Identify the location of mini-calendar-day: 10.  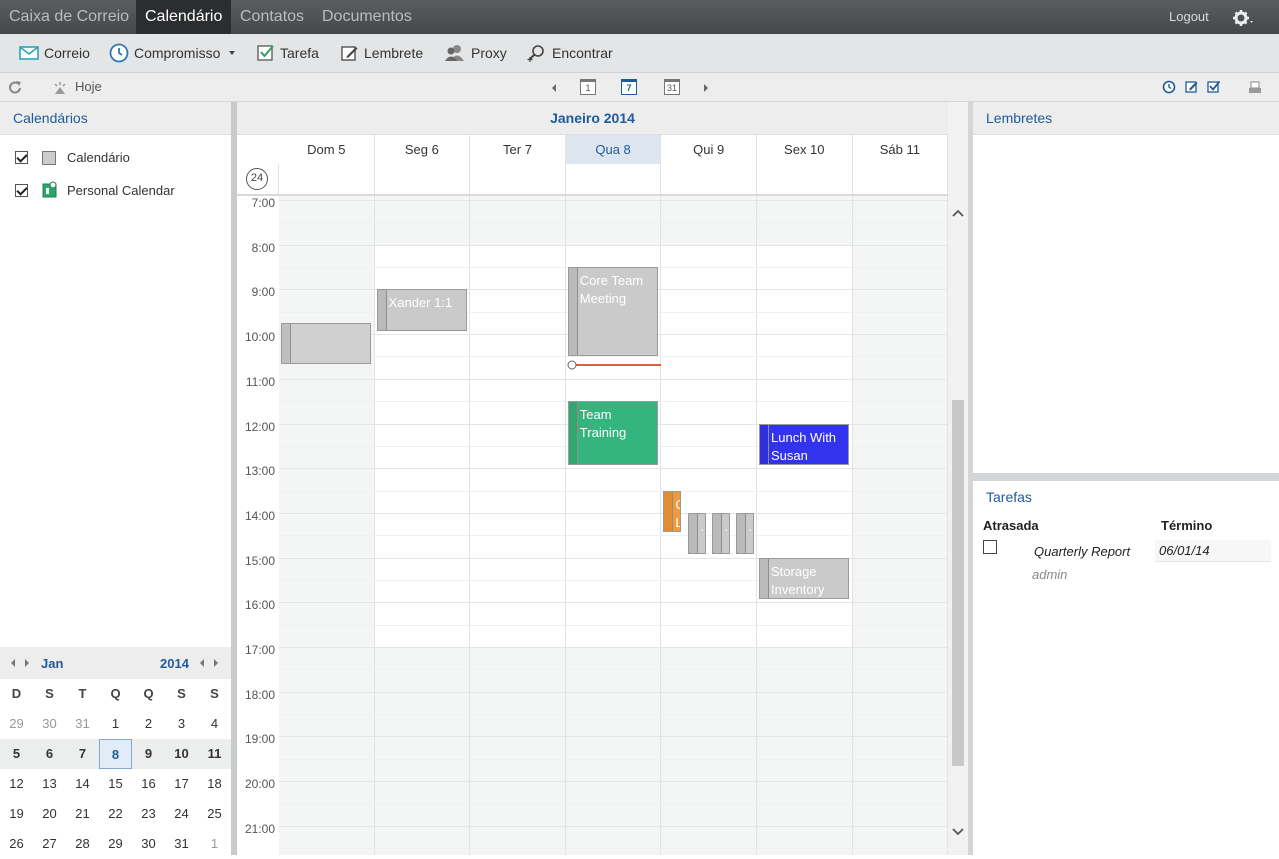
(181, 754).